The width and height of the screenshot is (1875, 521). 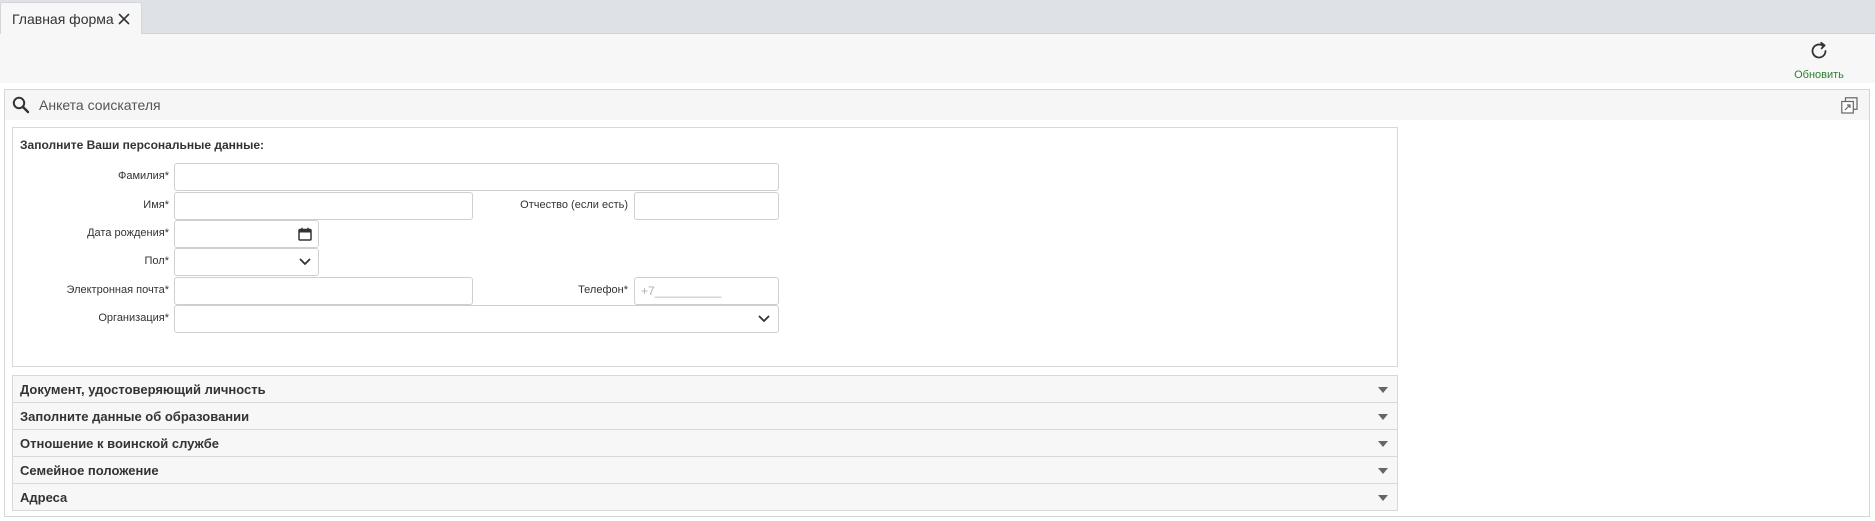 I want to click on refresh-button: Обновить, so click(x=1819, y=60).